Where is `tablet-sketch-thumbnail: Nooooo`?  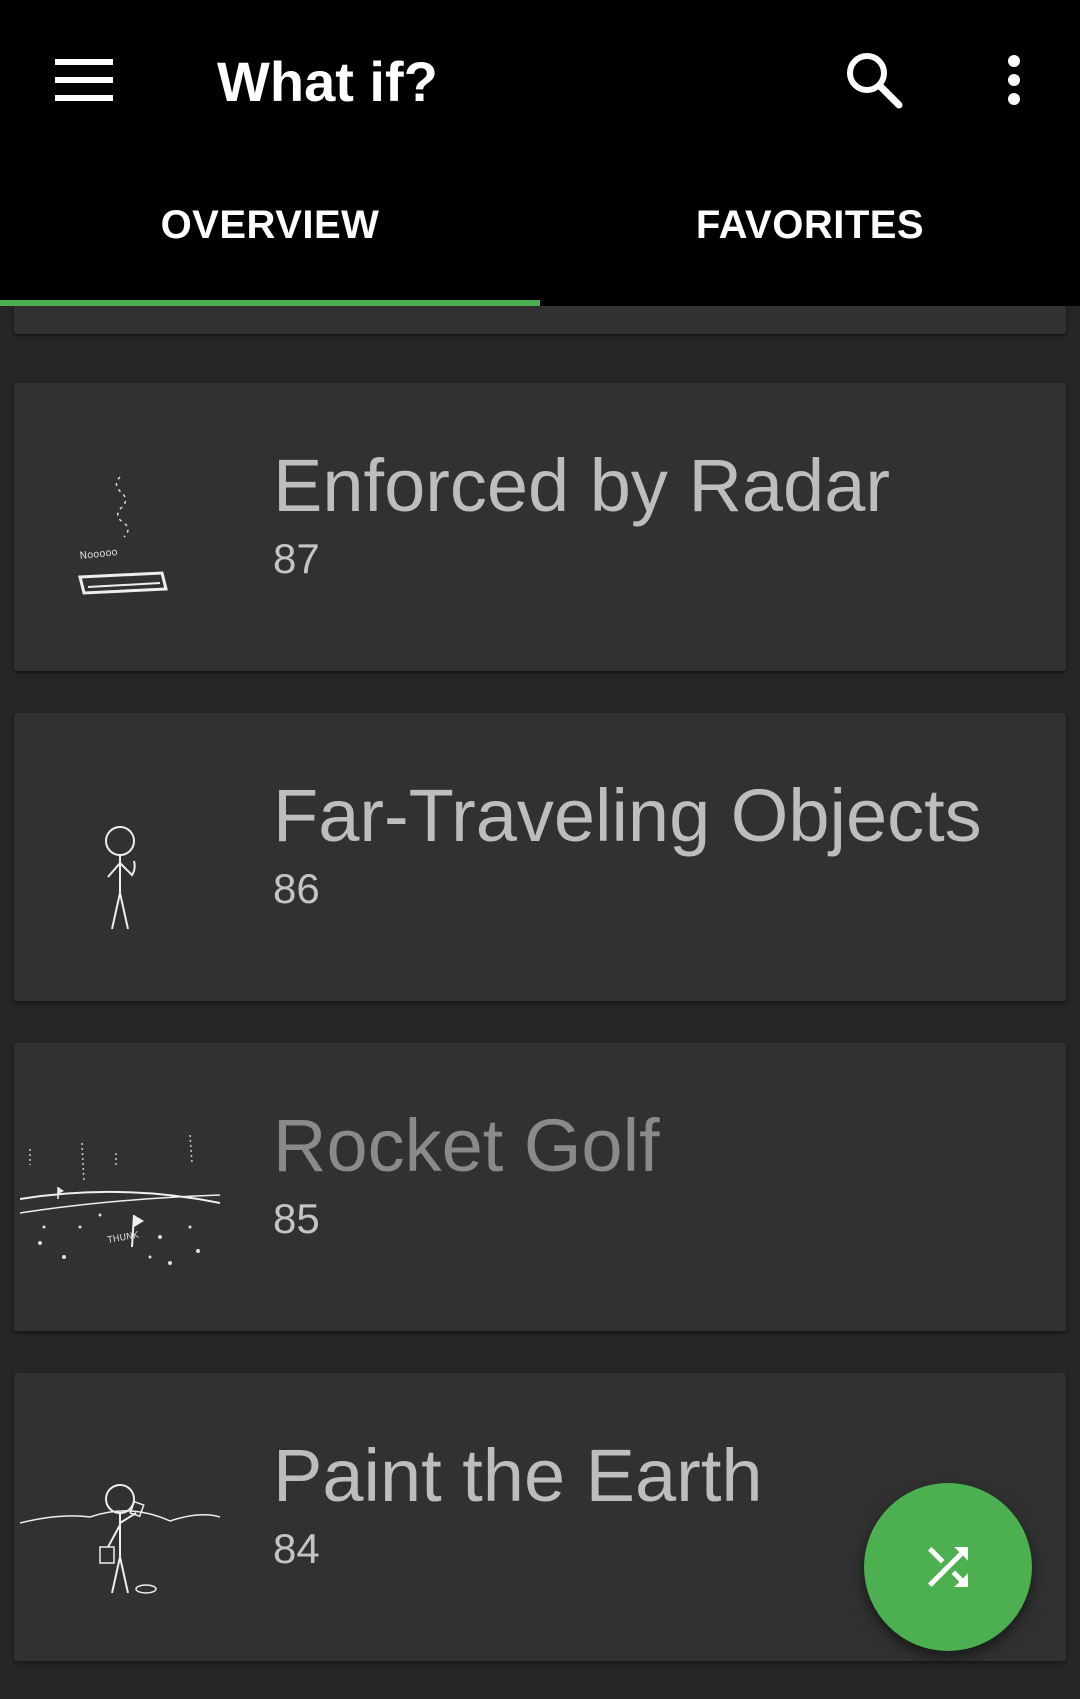
tablet-sketch-thumbnail: Nooooo is located at coordinates (123, 535).